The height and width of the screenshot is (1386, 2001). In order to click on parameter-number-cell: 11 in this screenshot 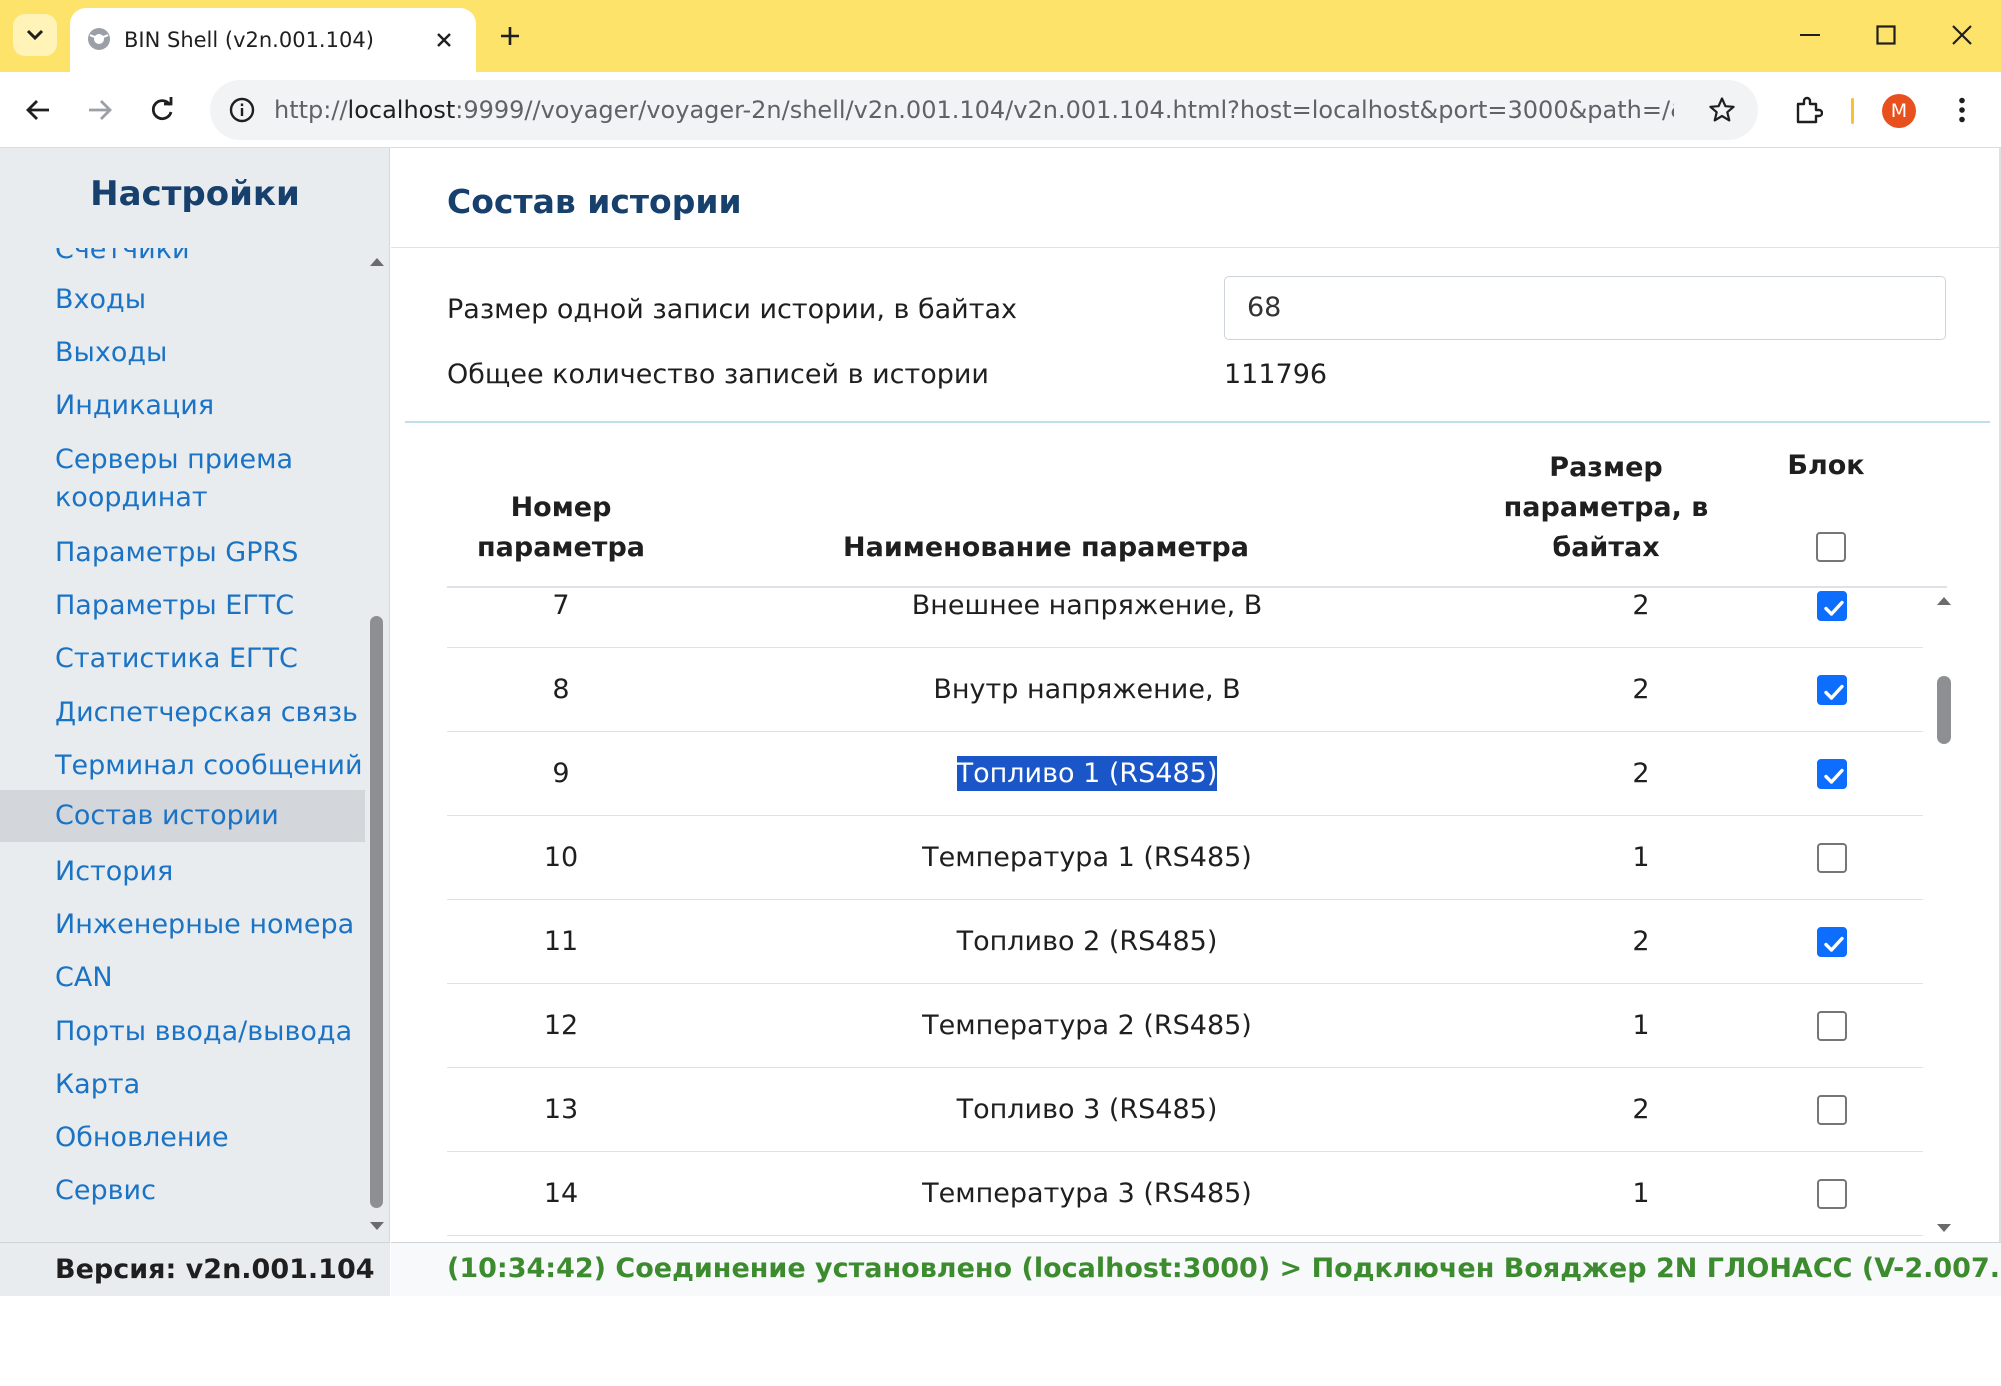, I will do `click(561, 941)`.